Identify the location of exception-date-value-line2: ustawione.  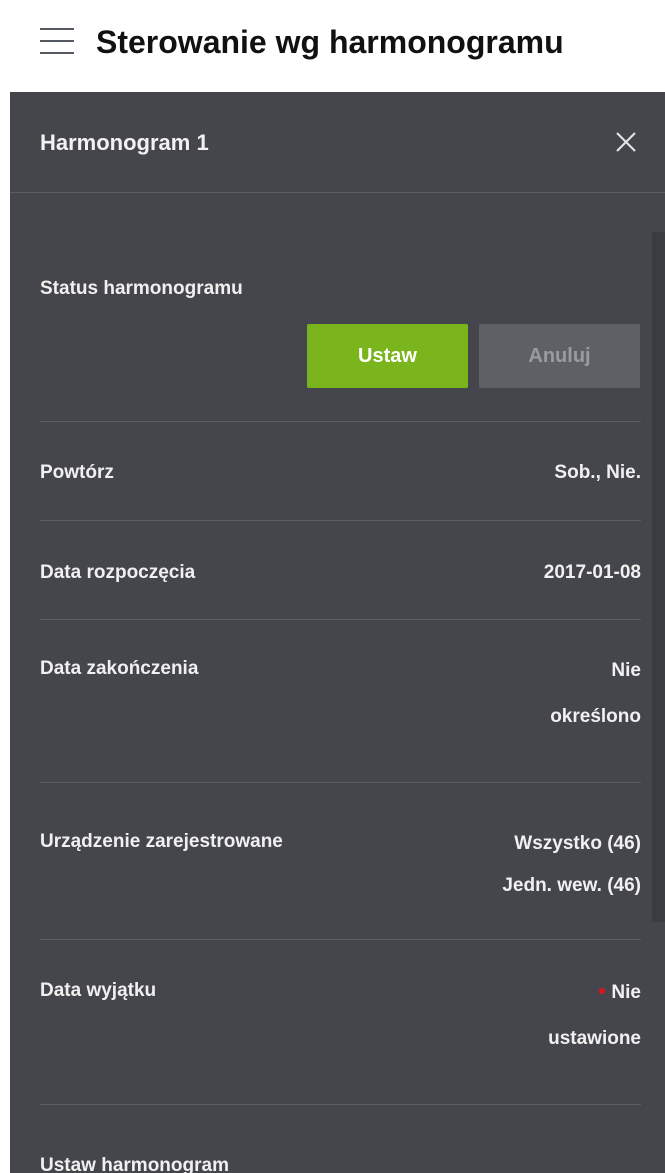
(594, 1038).